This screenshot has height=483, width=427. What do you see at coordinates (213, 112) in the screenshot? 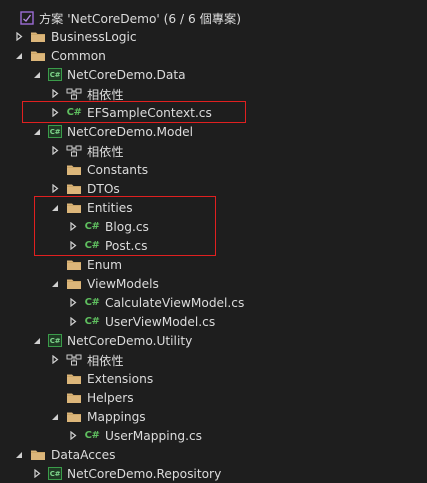
I see `tree-item-efsamplecontext-cs: C# EFSampleContext.cs` at bounding box center [213, 112].